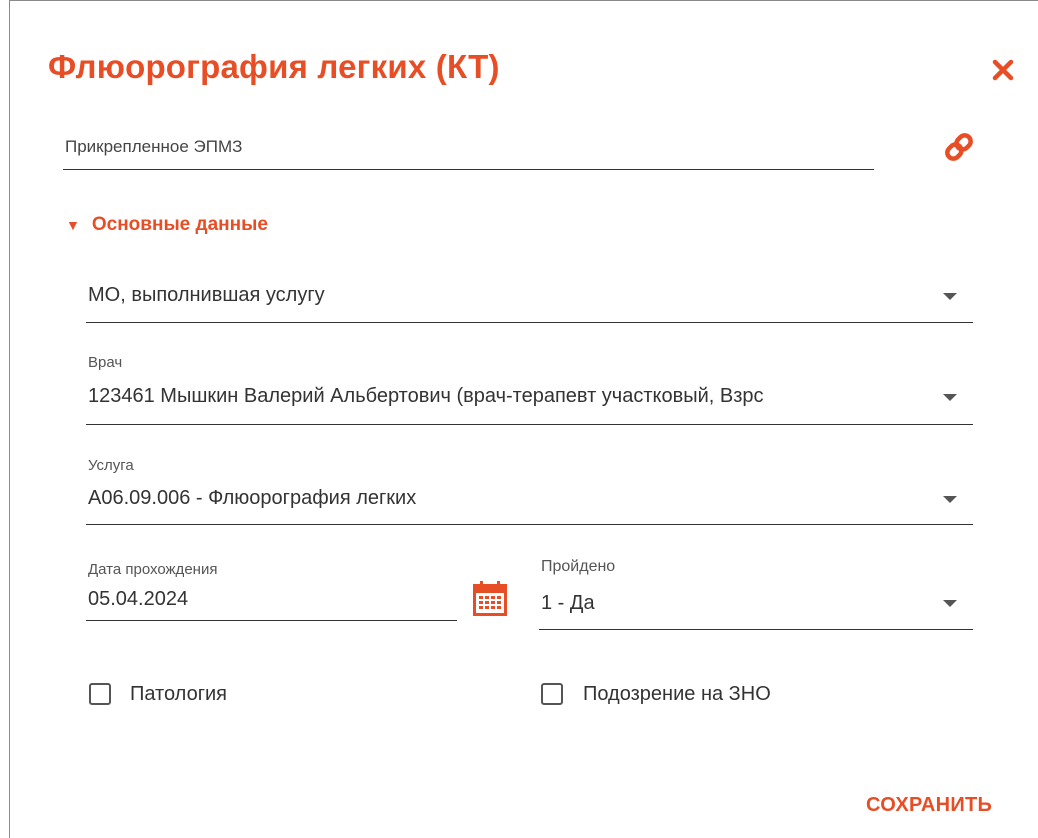  Describe the element at coordinates (138, 599) in the screenshot. I see `date-value: 05.04.2024` at that location.